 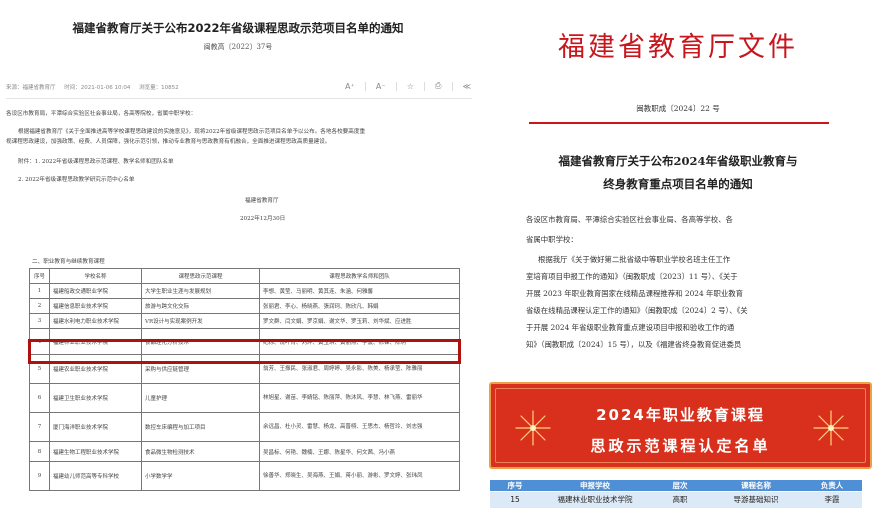 What do you see at coordinates (637, 310) in the screenshot?
I see `right-body-line: 省级在线精品课程认定工作的通知》（闽教职成〔2024〕2 号）、《关` at bounding box center [637, 310].